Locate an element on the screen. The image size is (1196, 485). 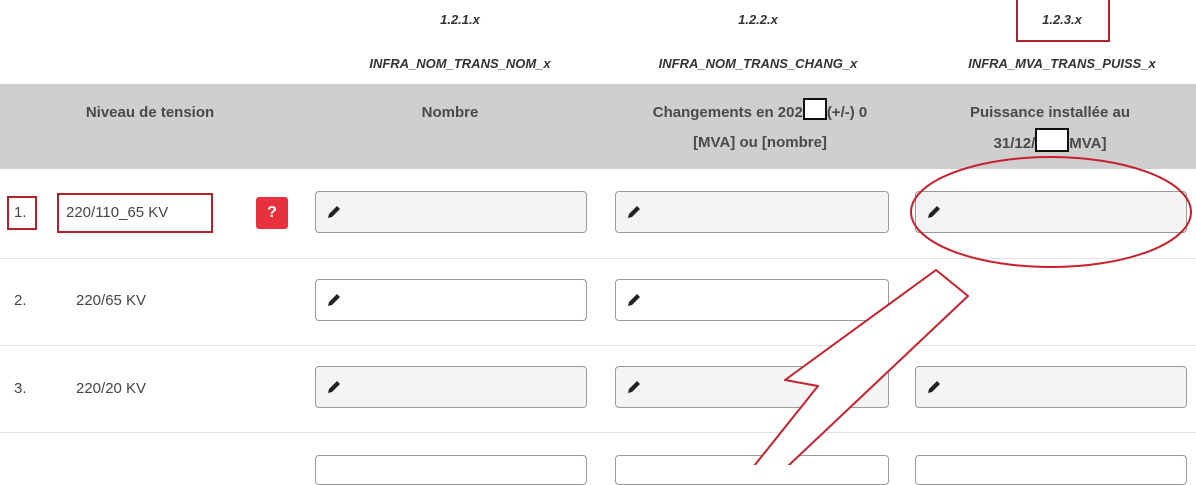
annotation-arrow is located at coordinates (861, 367).